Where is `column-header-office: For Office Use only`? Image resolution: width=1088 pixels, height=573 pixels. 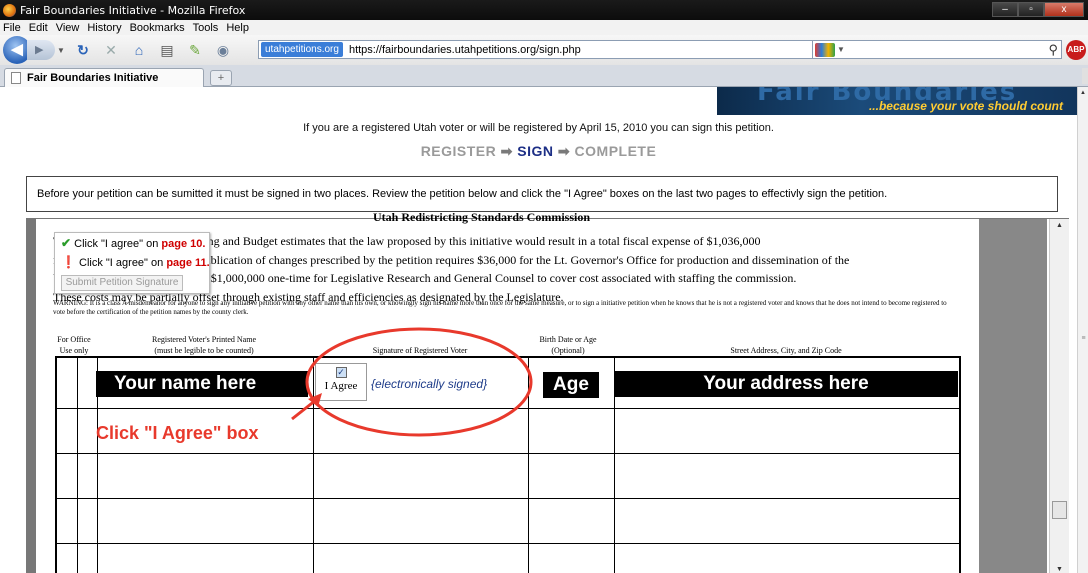 column-header-office: For Office Use only is located at coordinates (74, 345).